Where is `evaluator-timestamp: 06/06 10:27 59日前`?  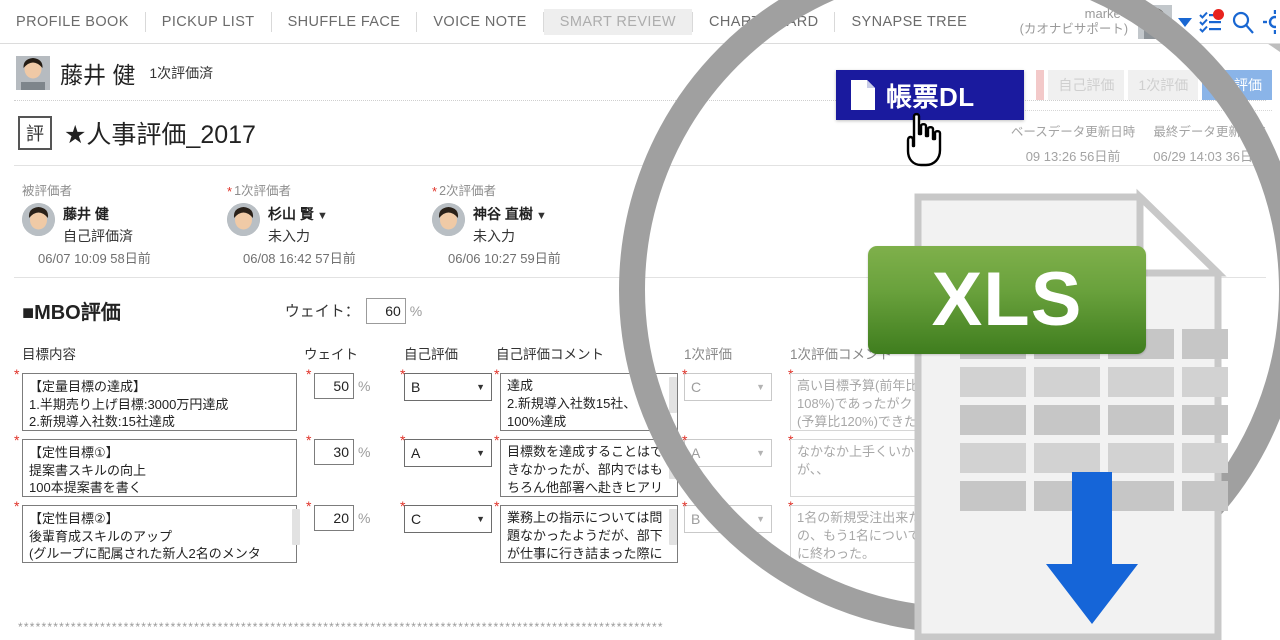 evaluator-timestamp: 06/06 10:27 59日前 is located at coordinates (504, 259).